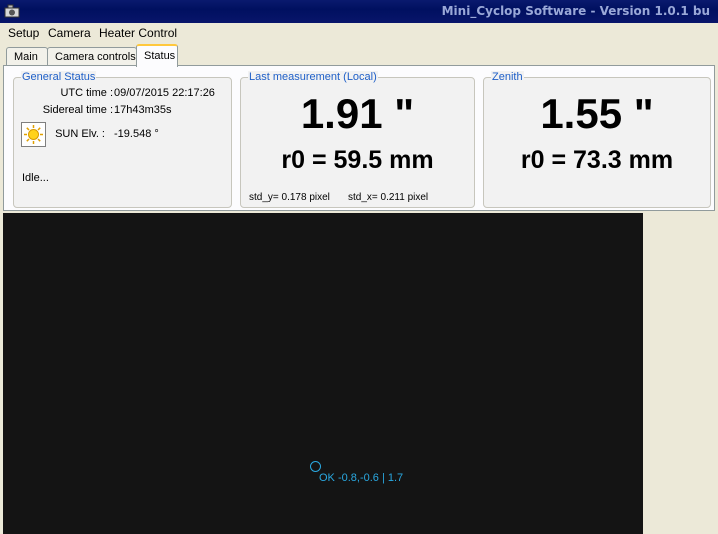  I want to click on local-seeing-value: 1.91 ", so click(357, 113).